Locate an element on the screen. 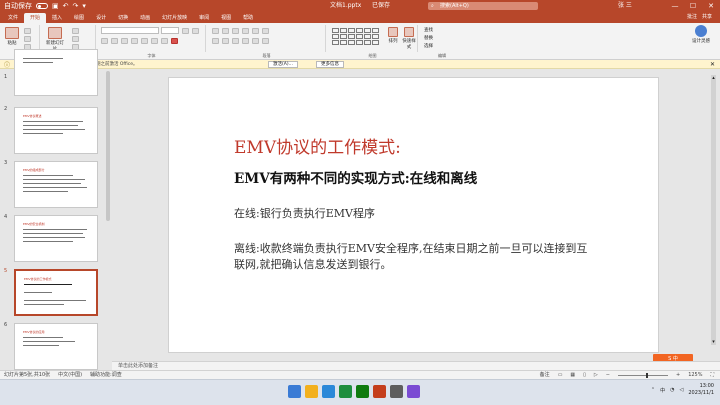 The height and width of the screenshot is (405, 720). italic-icon is located at coordinates (114, 41).